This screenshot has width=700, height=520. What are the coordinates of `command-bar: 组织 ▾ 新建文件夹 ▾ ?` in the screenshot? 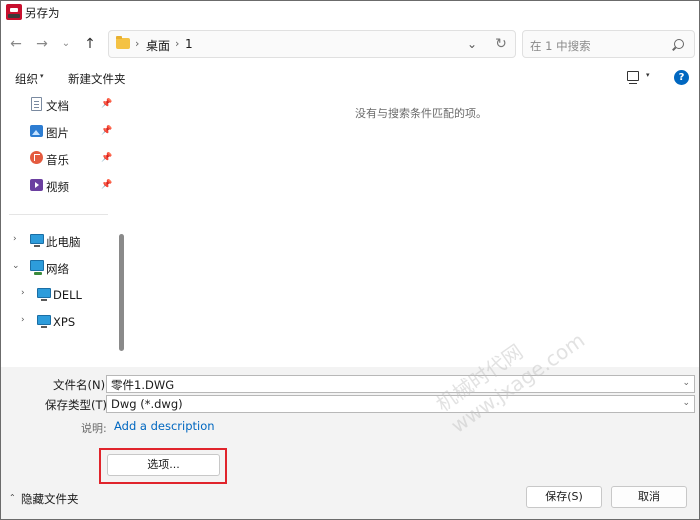 It's located at (350, 78).